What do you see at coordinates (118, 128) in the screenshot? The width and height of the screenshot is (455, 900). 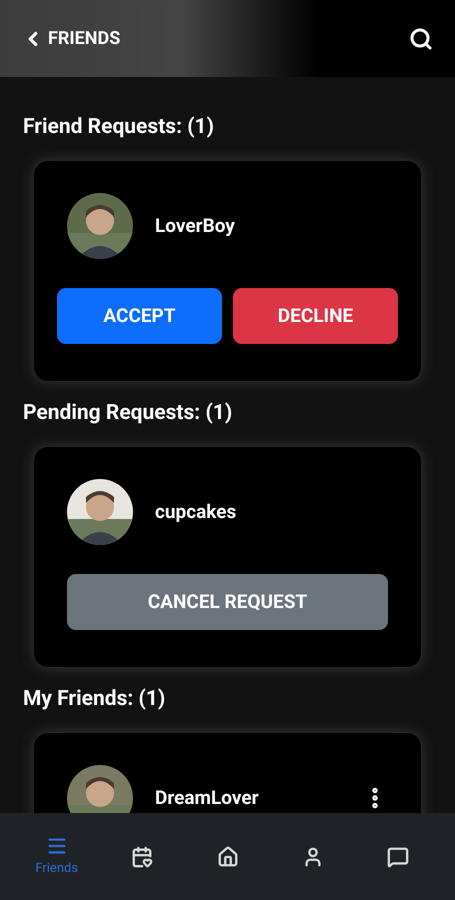 I see `section-title: Friend Requests: (1)` at bounding box center [118, 128].